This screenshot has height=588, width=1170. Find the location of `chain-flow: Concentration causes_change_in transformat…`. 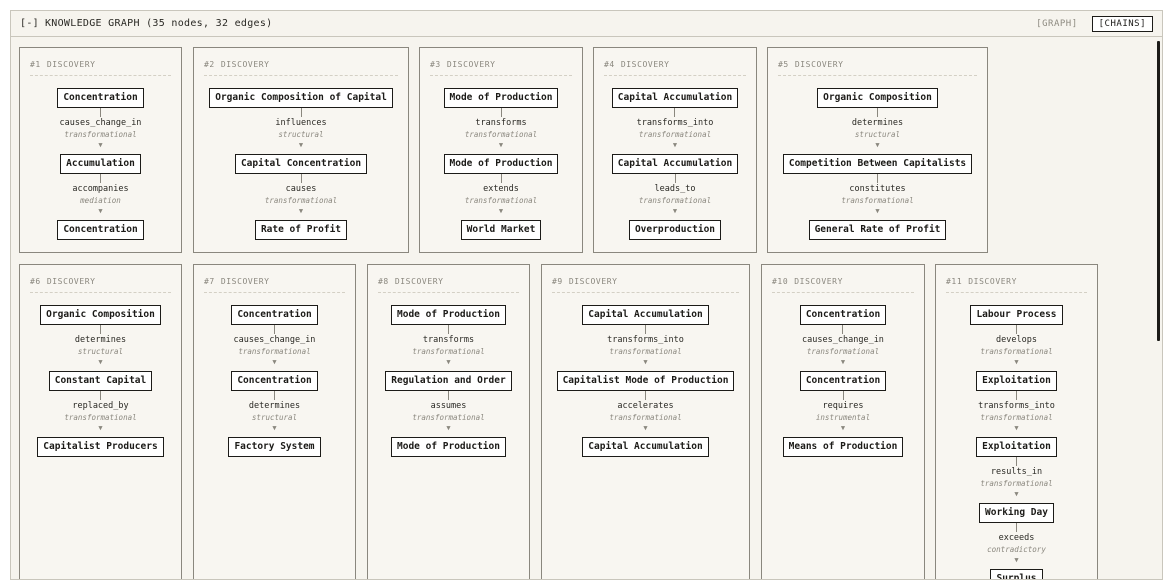

chain-flow: Concentration causes_change_in transformat… is located at coordinates (843, 381).